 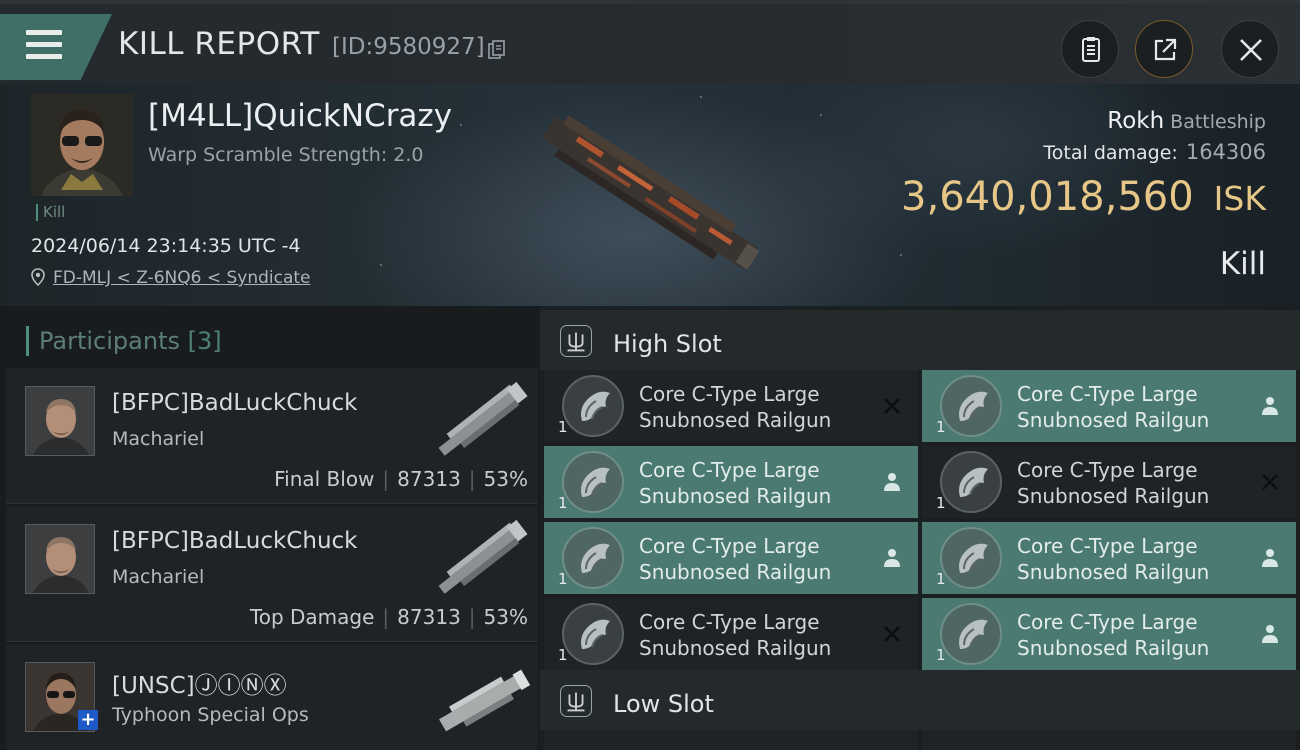 I want to click on location-text: FD-MLJ < Z-6NQ6 < Syndicate, so click(x=182, y=278).